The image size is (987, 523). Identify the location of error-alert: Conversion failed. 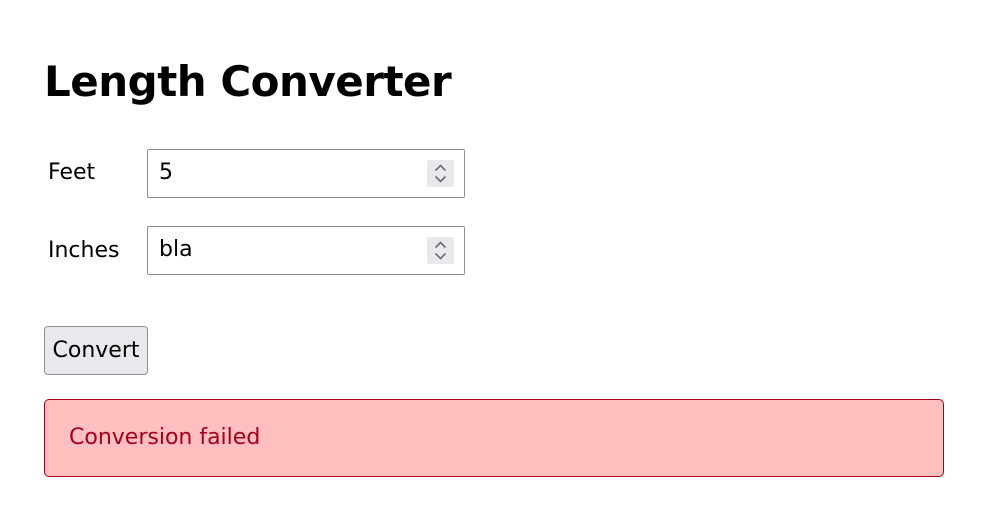
(494, 438).